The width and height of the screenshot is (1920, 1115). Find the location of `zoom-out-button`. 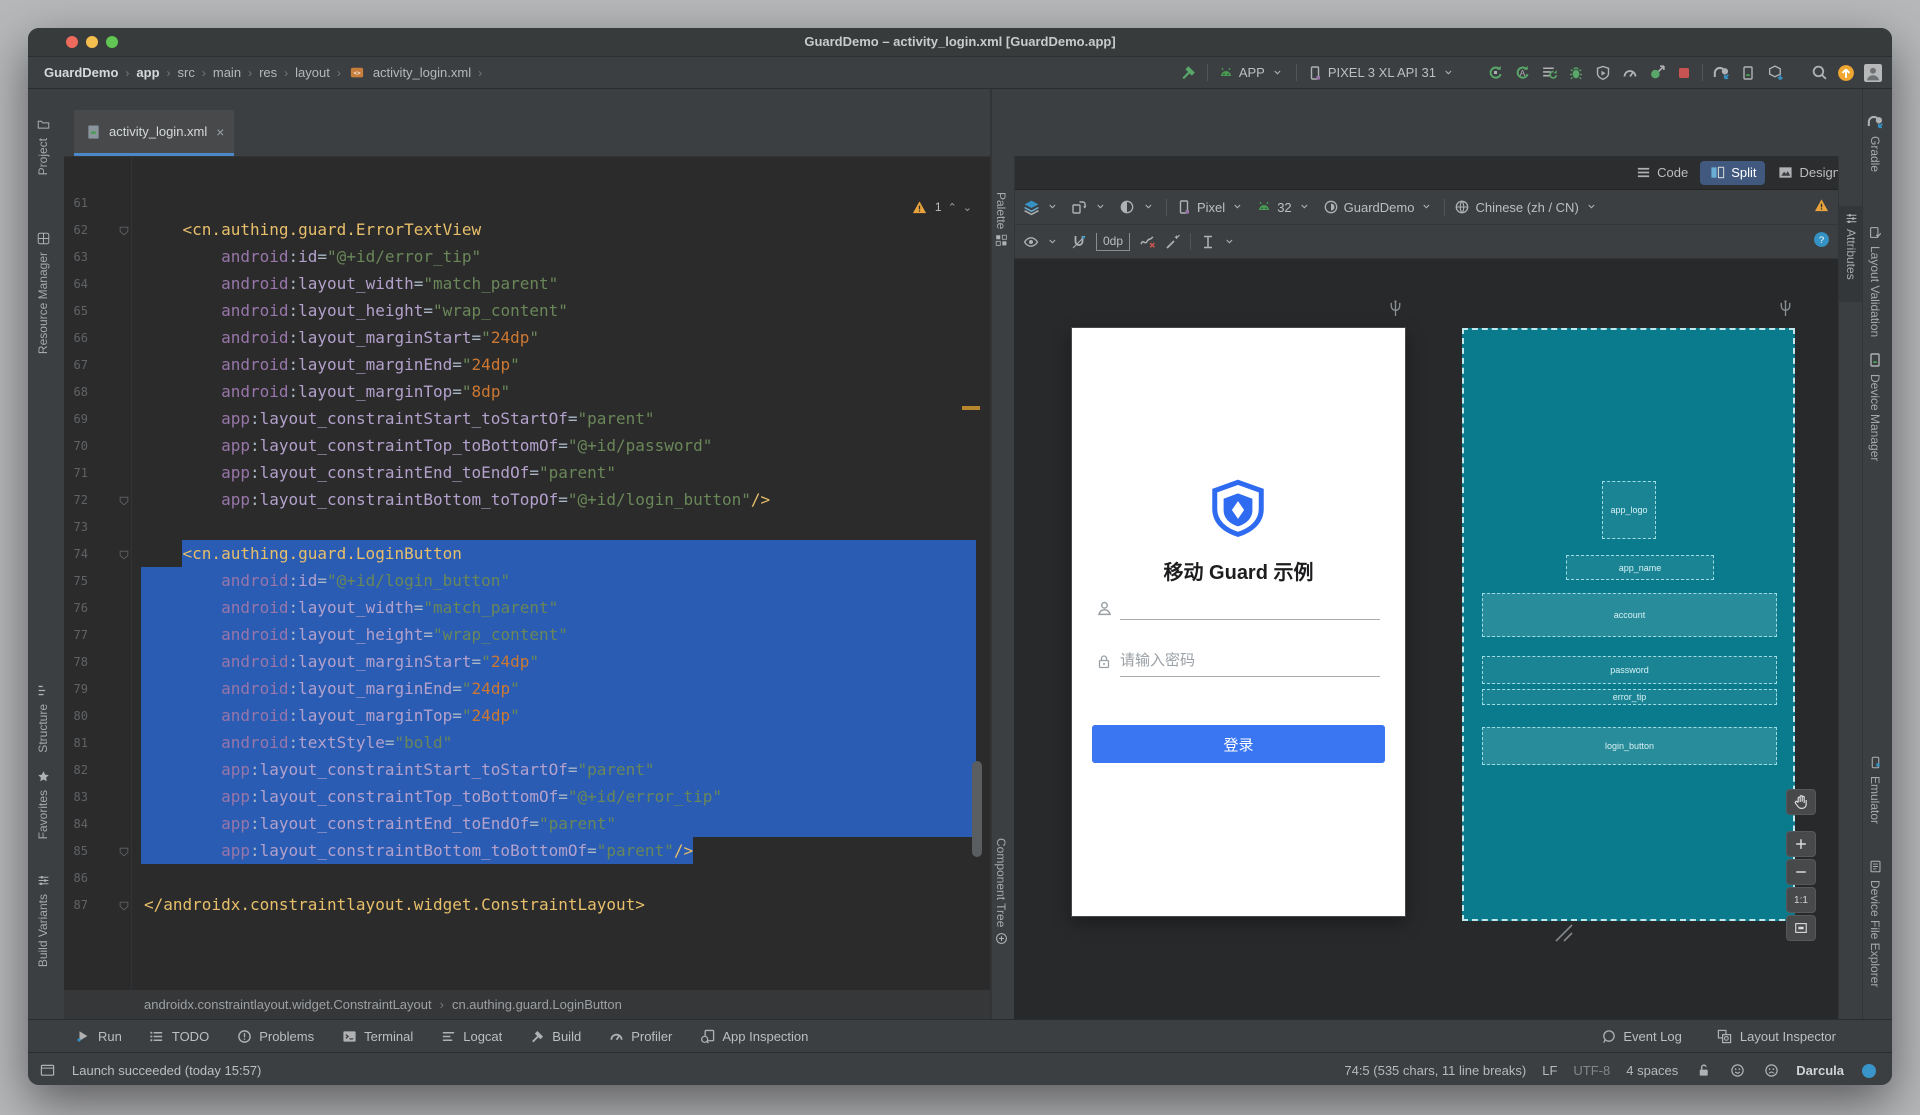

zoom-out-button is located at coordinates (1801, 872).